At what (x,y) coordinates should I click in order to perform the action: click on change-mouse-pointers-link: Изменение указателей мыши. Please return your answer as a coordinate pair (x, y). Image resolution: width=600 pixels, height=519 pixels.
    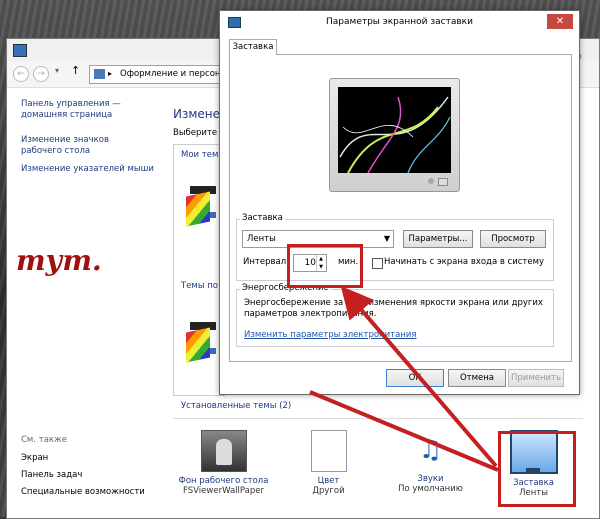
    Looking at the image, I should click on (91, 169).